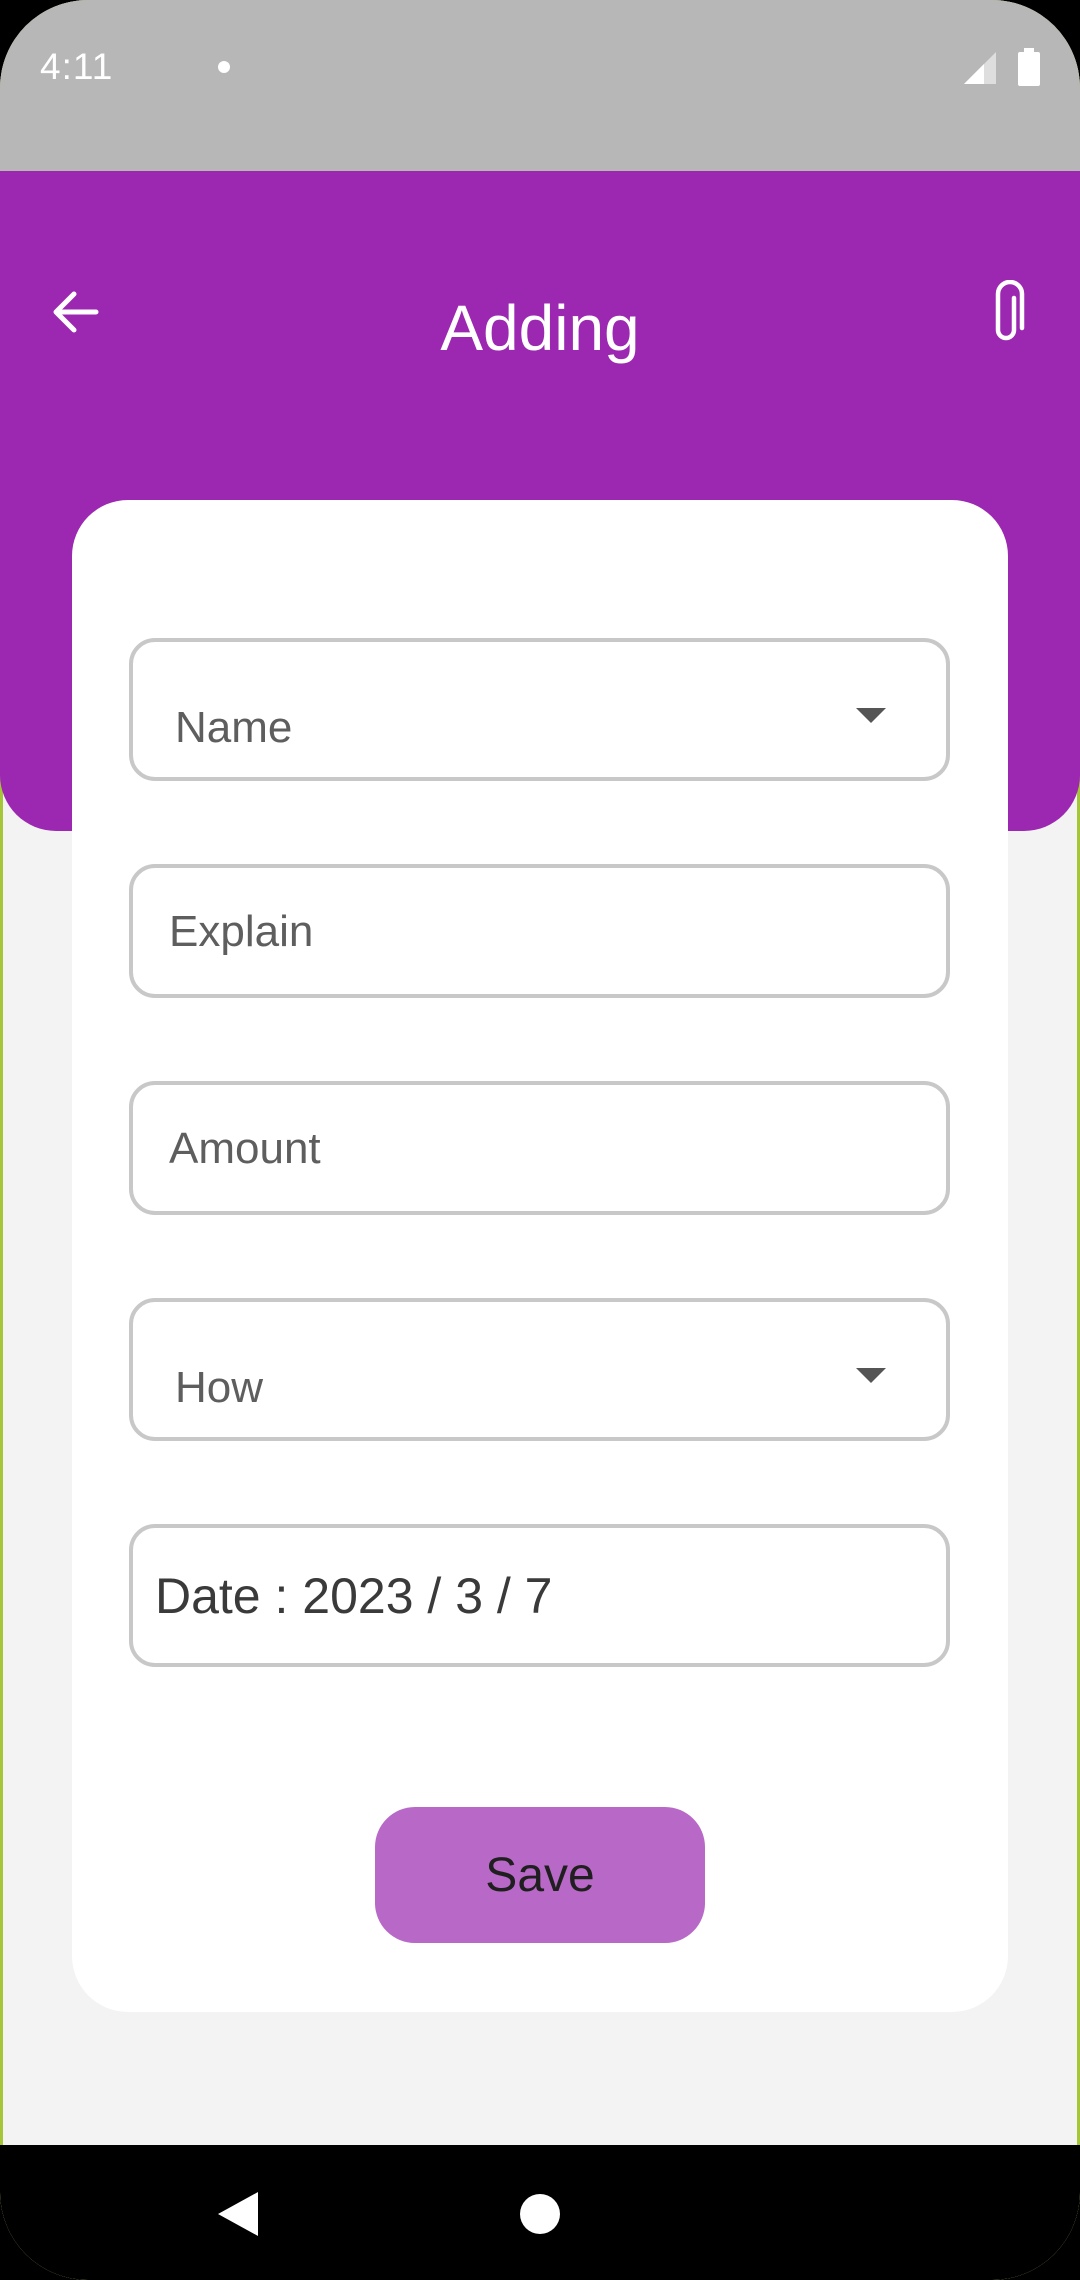 The image size is (1080, 2280). Describe the element at coordinates (354, 1596) in the screenshot. I see `date-value: Date : 2023 / 3 / 7` at that location.